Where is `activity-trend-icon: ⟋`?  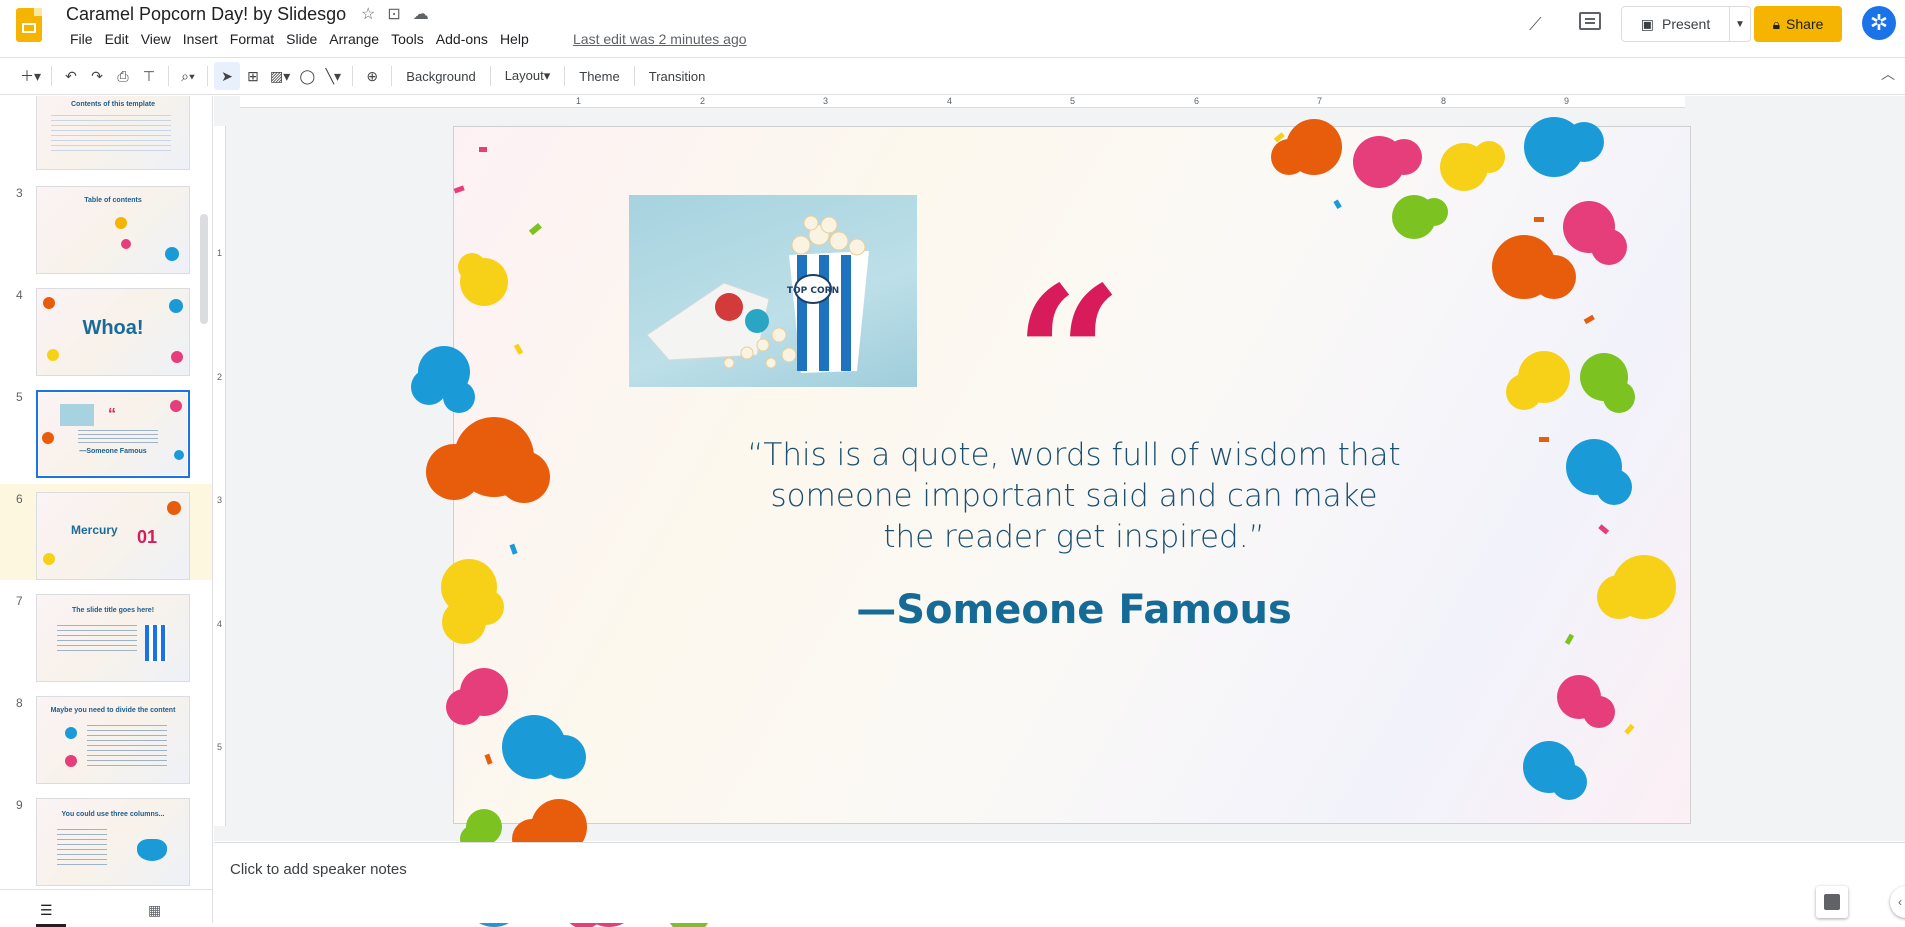 activity-trend-icon: ⟋ is located at coordinates (1535, 24).